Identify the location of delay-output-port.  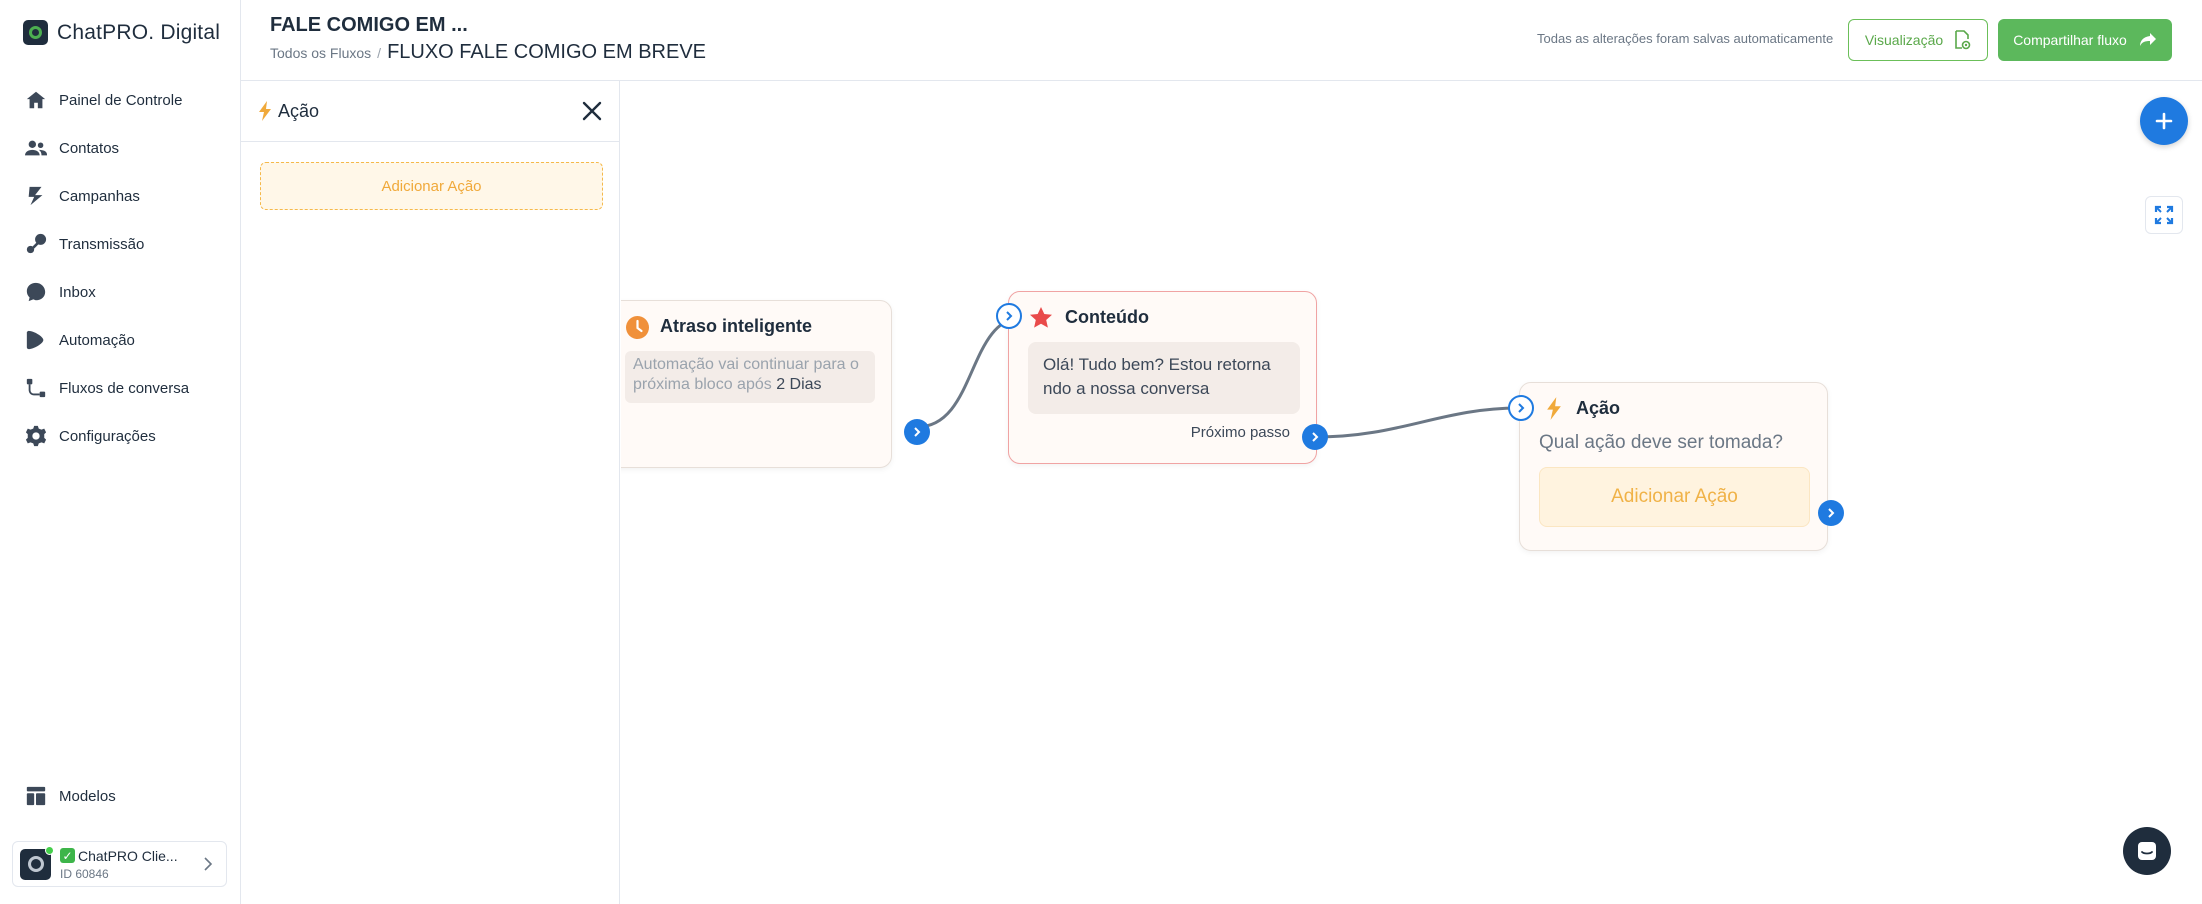
(917, 432).